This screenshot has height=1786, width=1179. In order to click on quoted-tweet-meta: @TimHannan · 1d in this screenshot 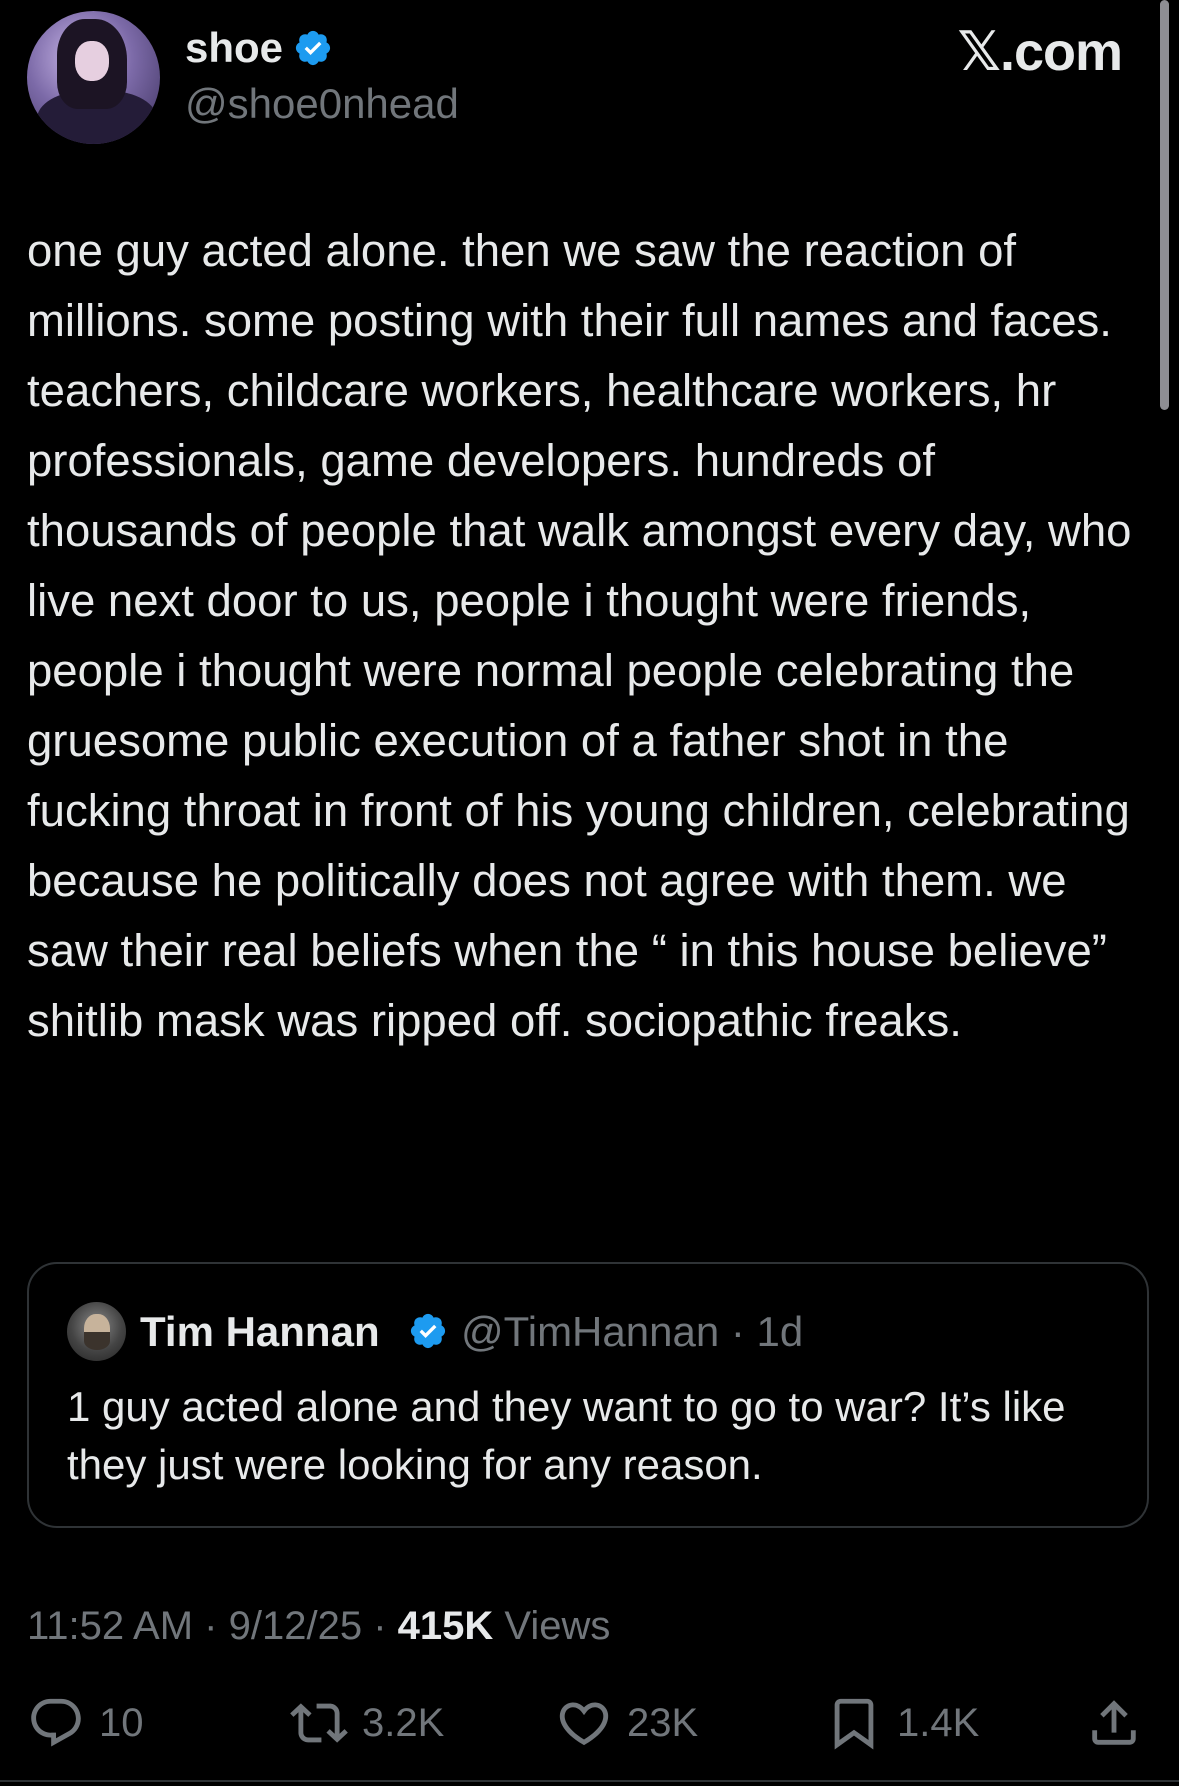, I will do `click(632, 1332)`.